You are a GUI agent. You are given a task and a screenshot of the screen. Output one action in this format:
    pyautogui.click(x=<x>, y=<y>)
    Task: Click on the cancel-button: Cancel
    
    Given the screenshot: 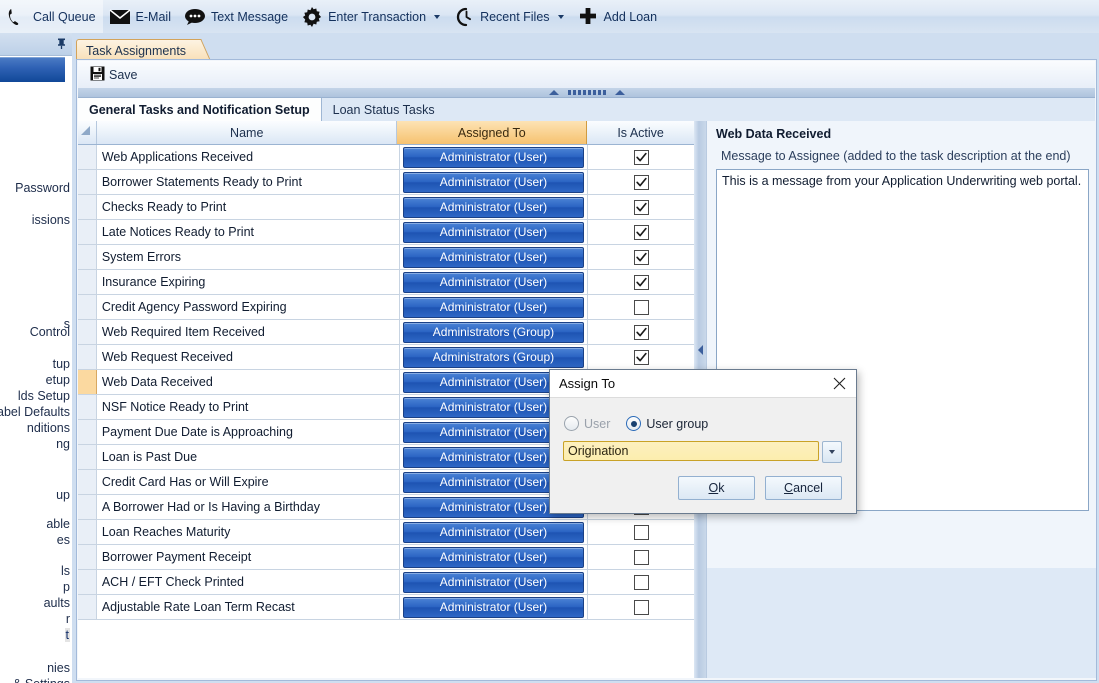 What is the action you would take?
    pyautogui.click(x=803, y=488)
    